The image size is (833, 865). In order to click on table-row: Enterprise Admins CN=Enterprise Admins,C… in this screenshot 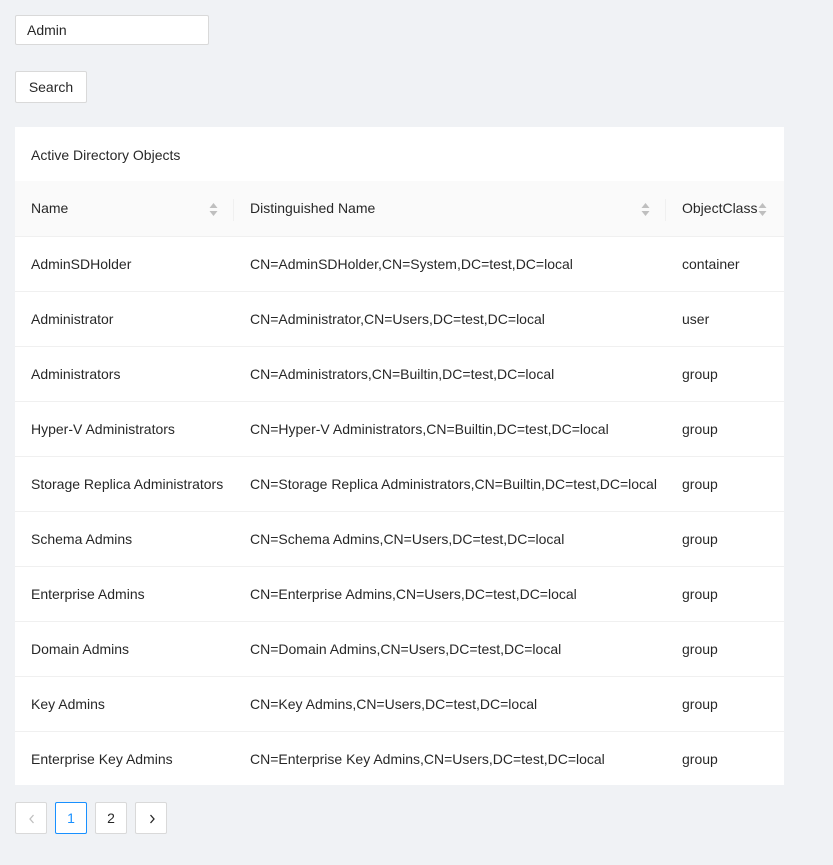, I will do `click(399, 594)`.